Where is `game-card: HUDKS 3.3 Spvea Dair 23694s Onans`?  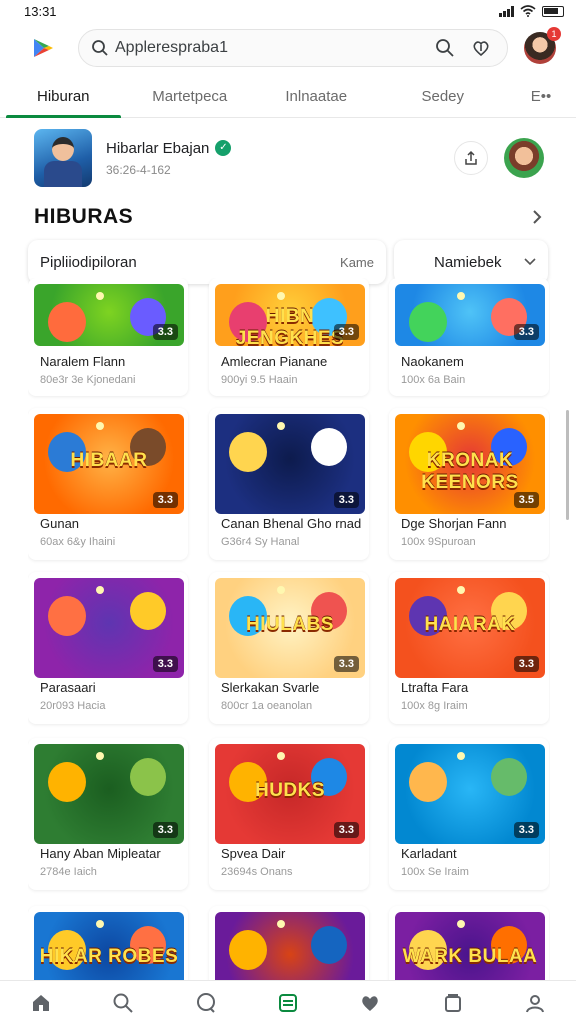 game-card: HUDKS 3.3 Spvea Dair 23694s Onans is located at coordinates (289, 814).